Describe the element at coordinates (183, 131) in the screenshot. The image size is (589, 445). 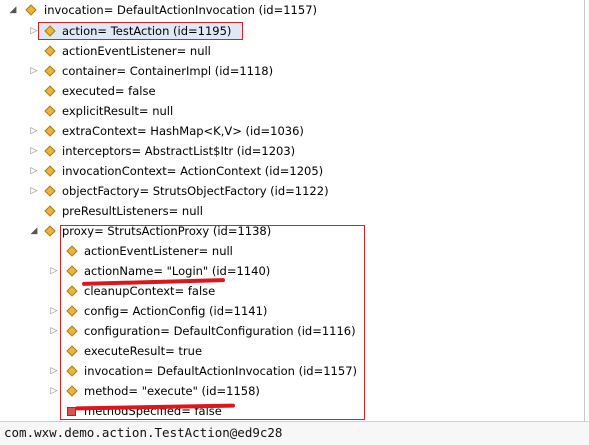
I see `tree-item-label: extraContext= HashMap<K,V> (id=1036)` at that location.